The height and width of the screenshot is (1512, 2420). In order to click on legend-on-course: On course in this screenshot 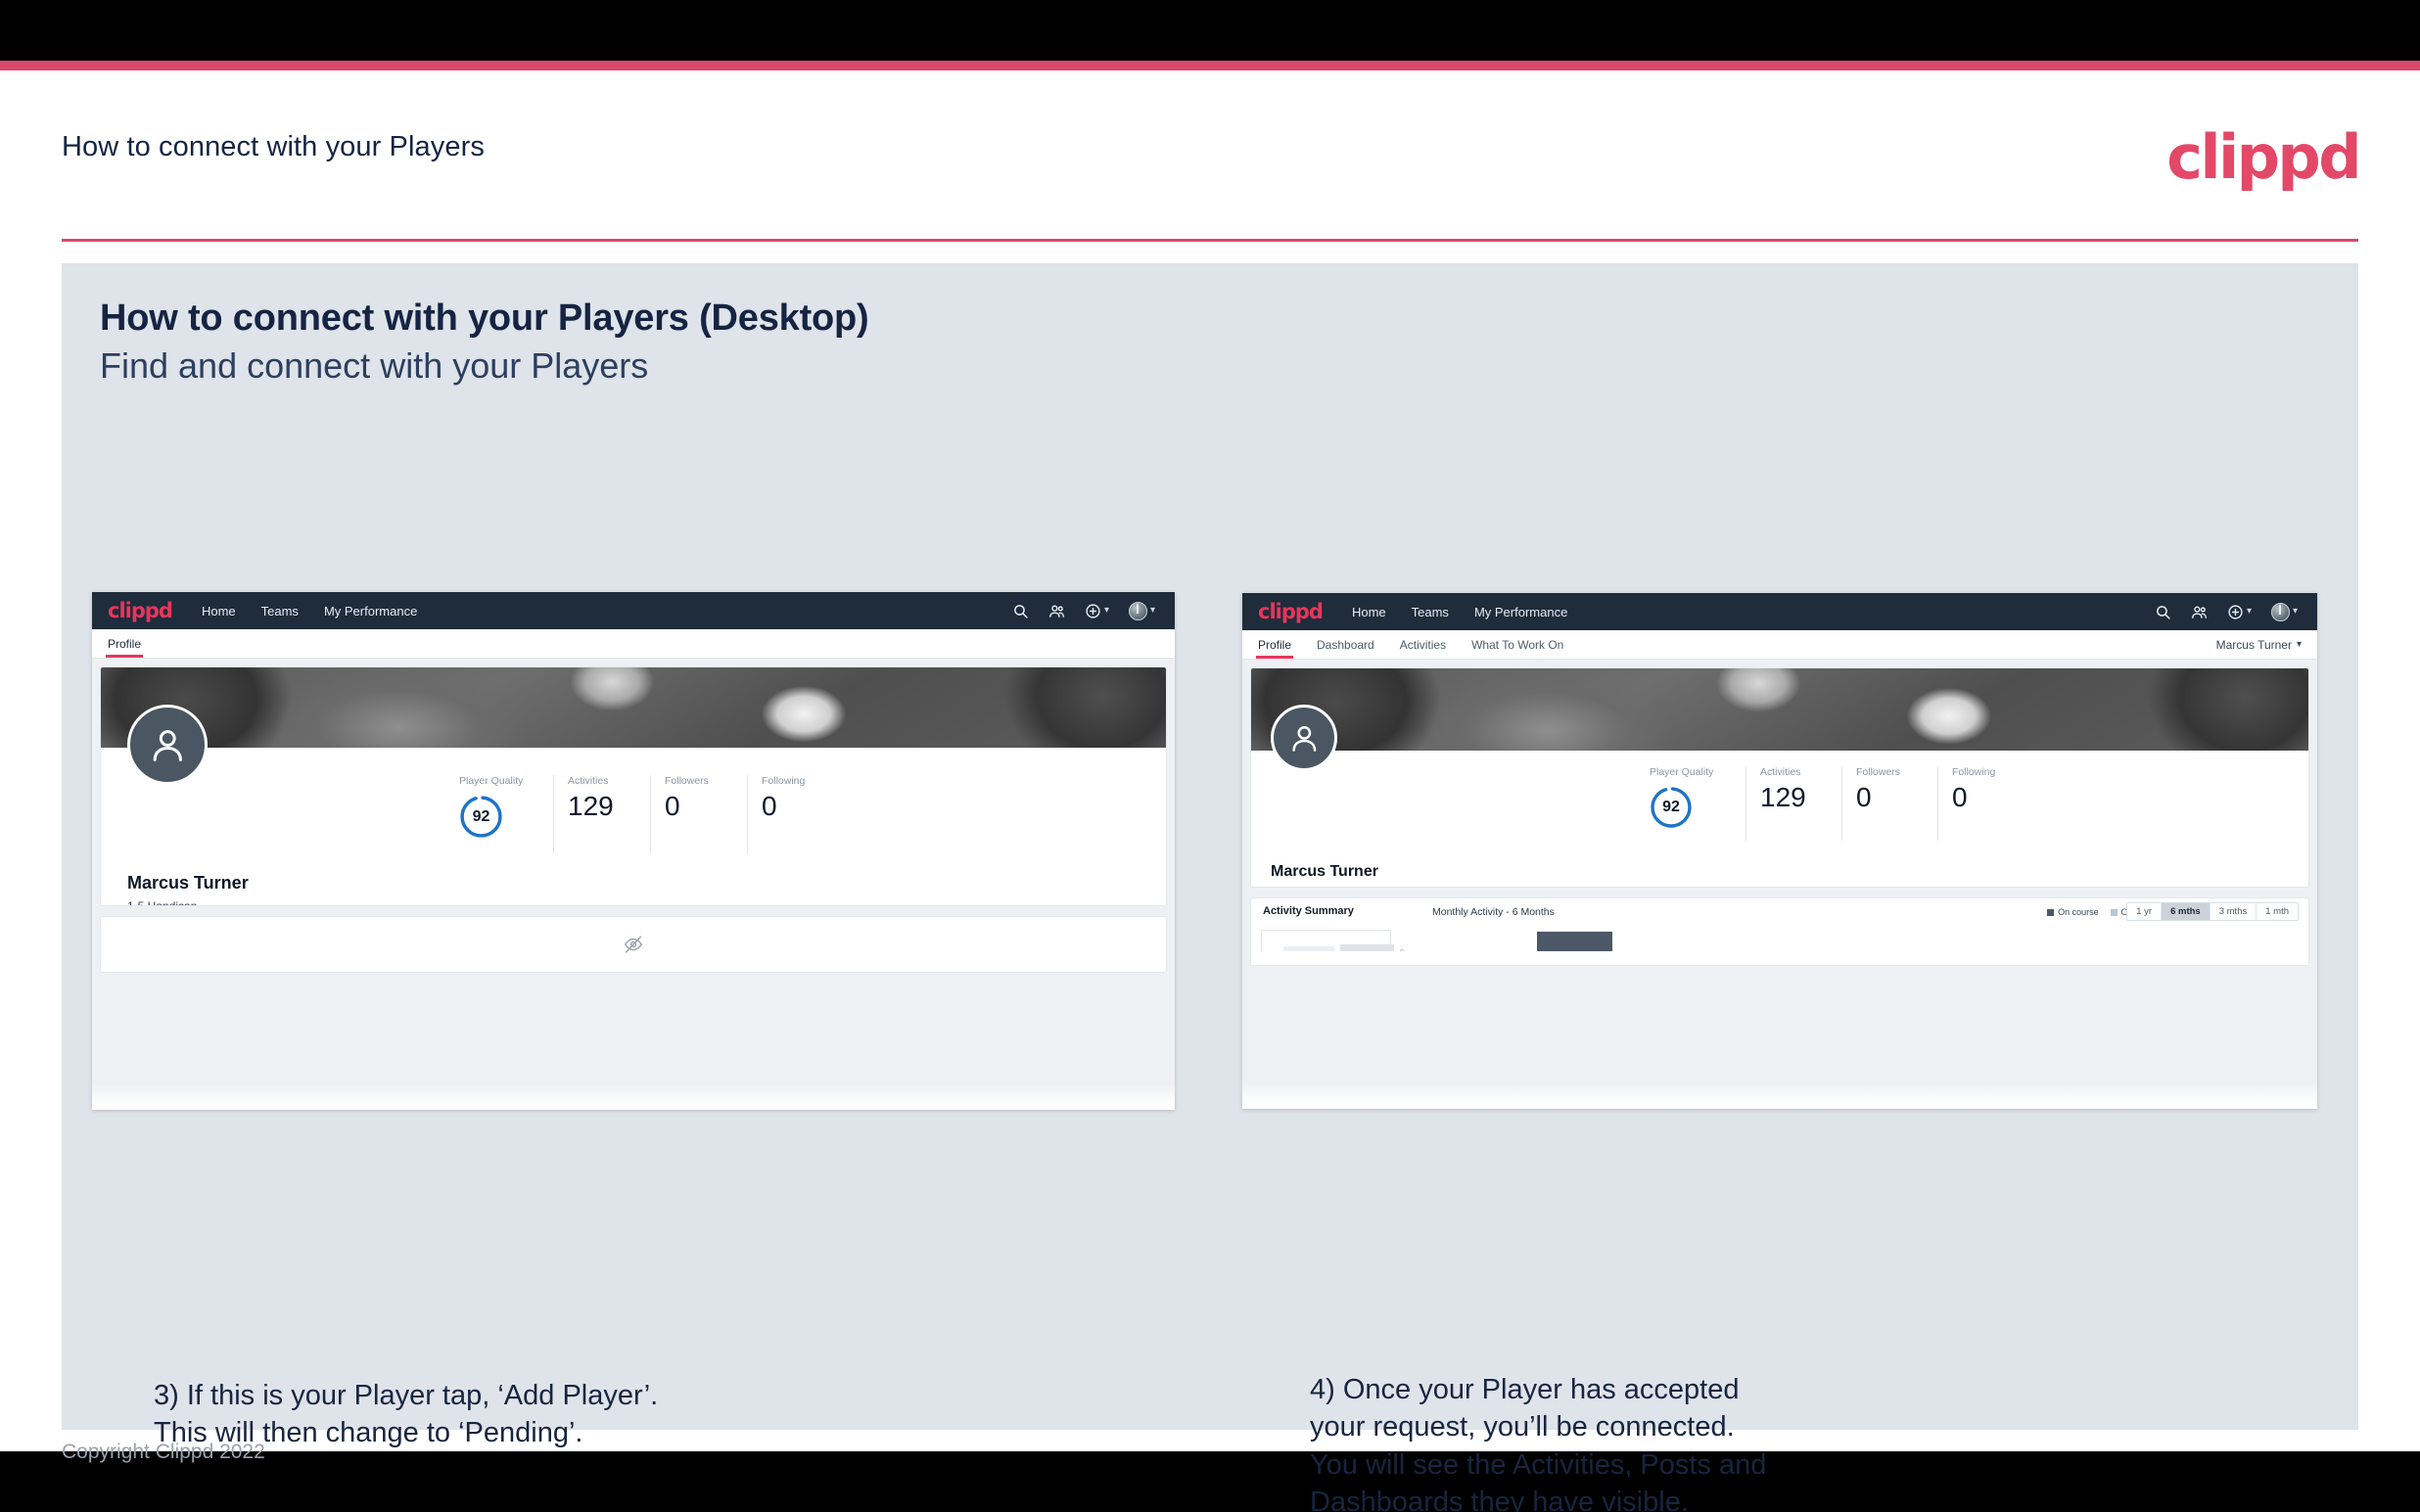, I will do `click(2073, 912)`.